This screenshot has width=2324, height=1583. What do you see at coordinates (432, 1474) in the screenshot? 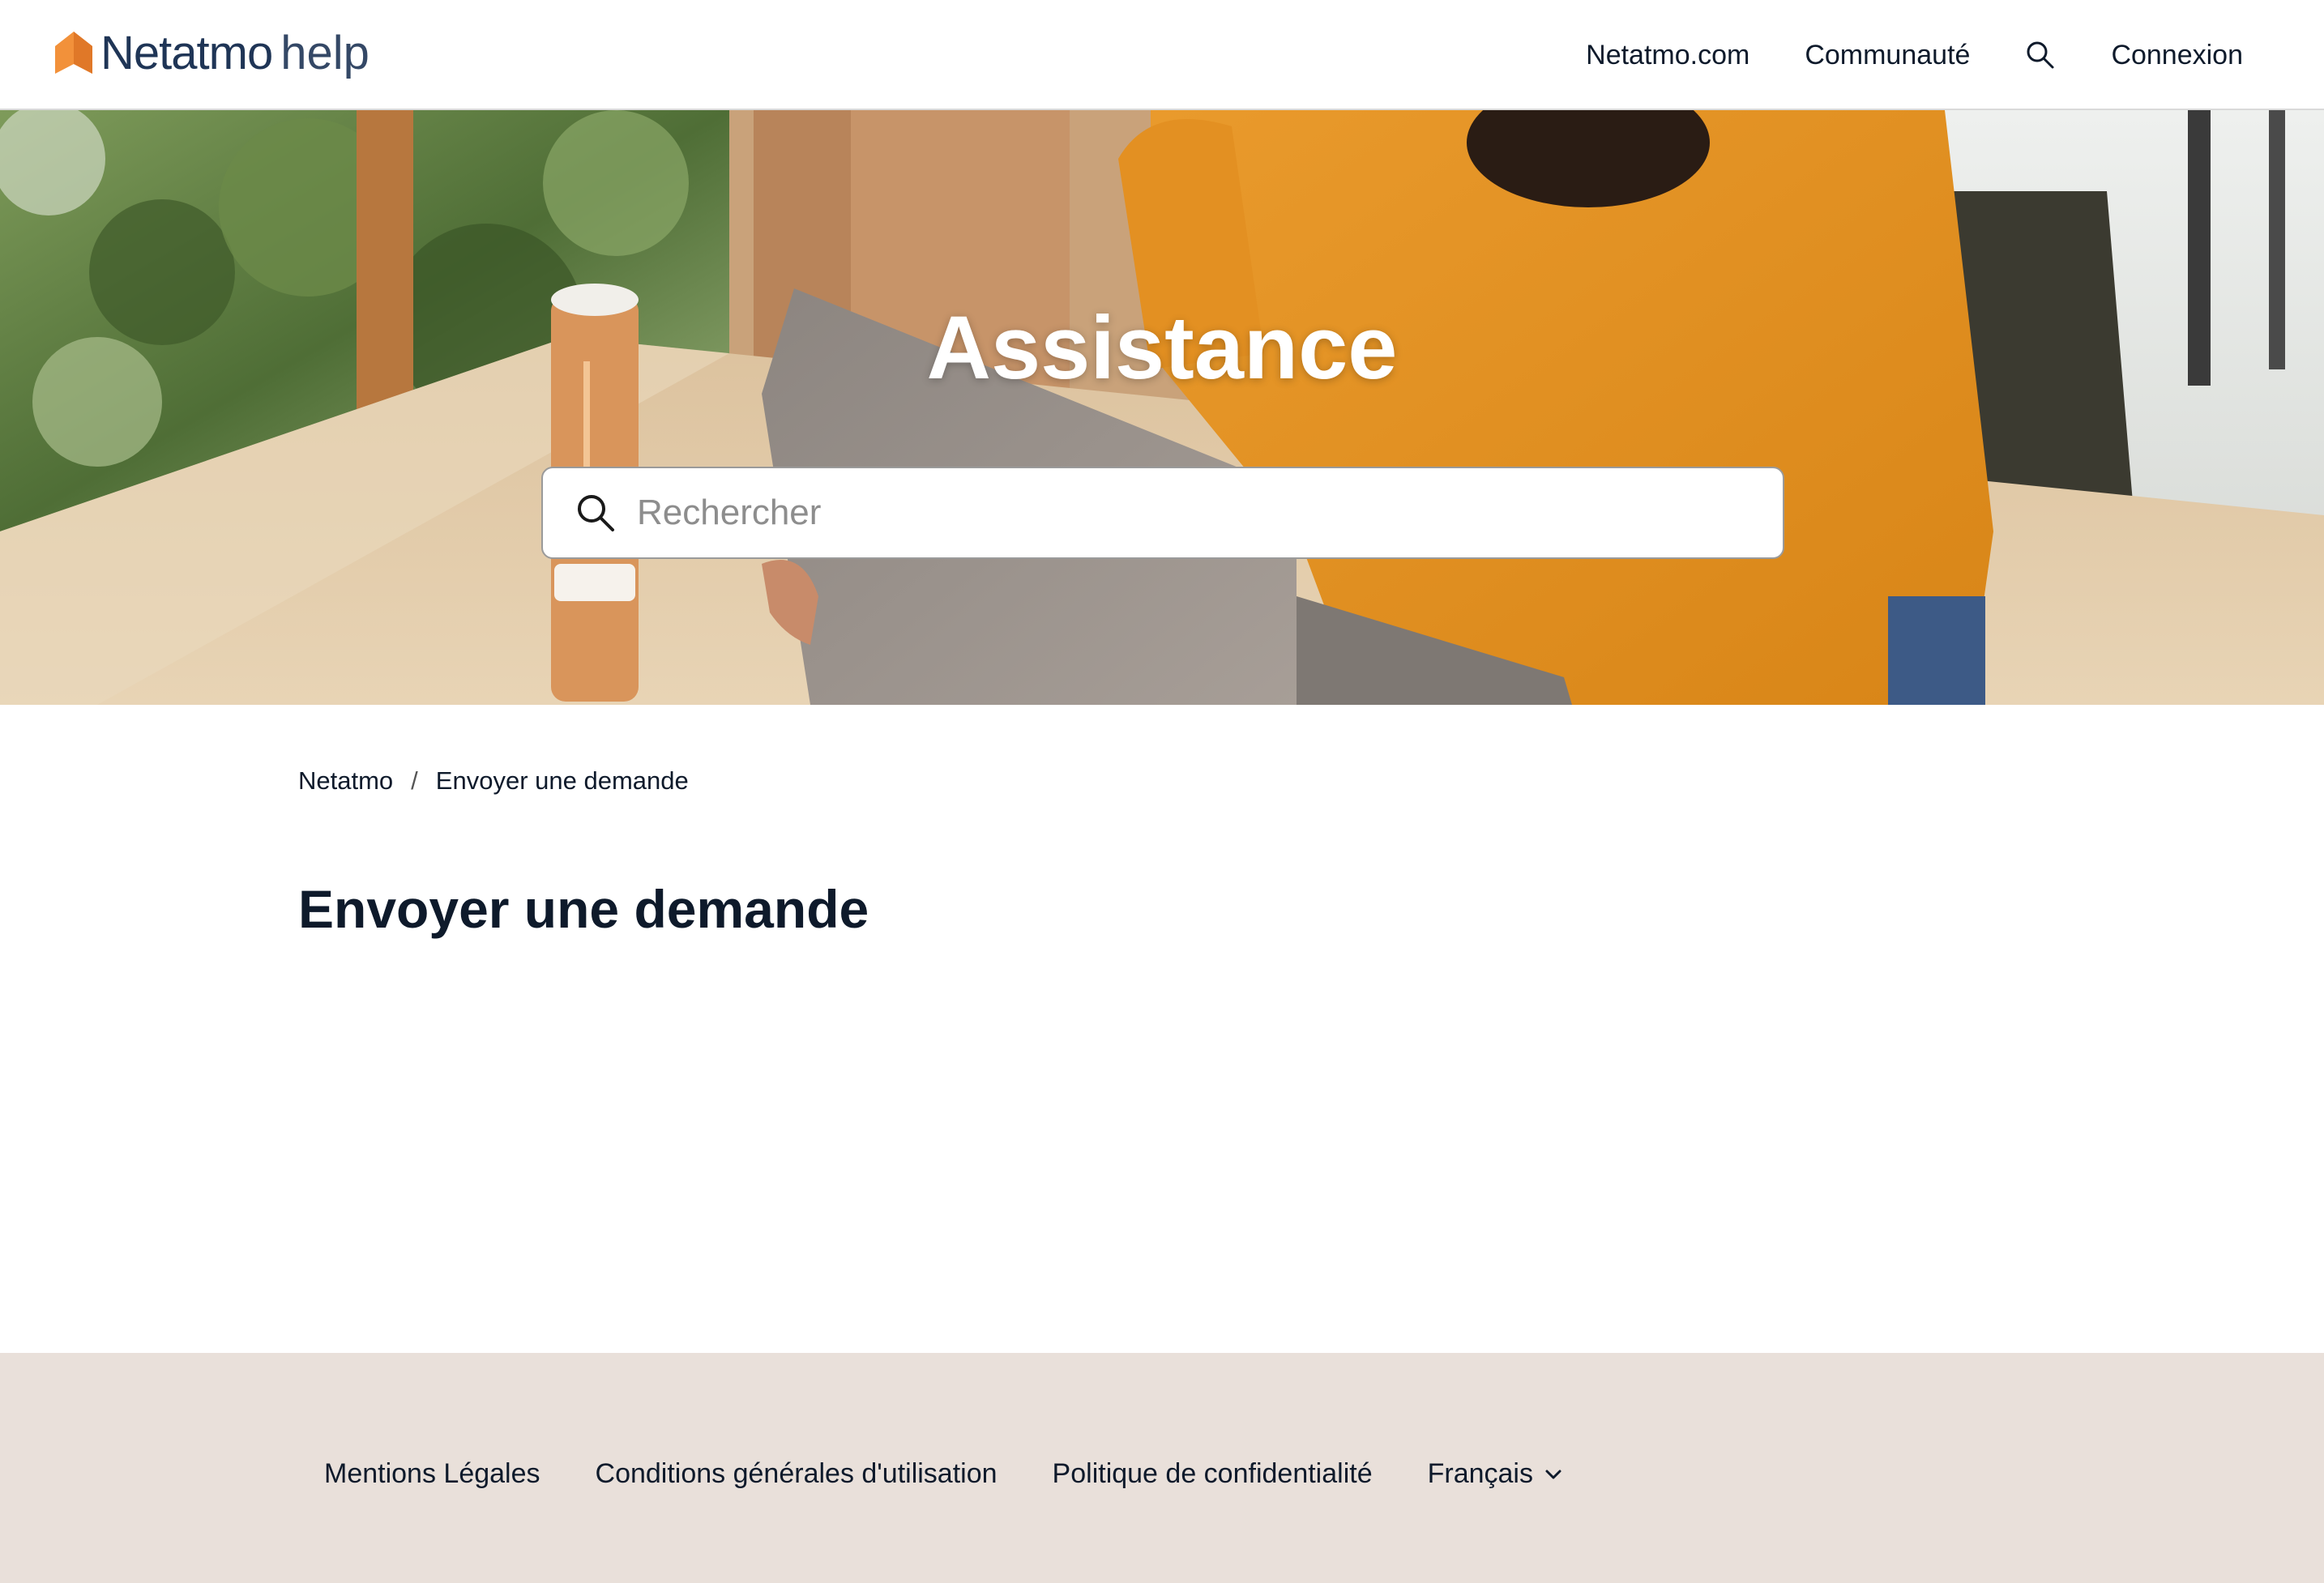
I see `footer-link-mentions-legales: Mentions Légales` at bounding box center [432, 1474].